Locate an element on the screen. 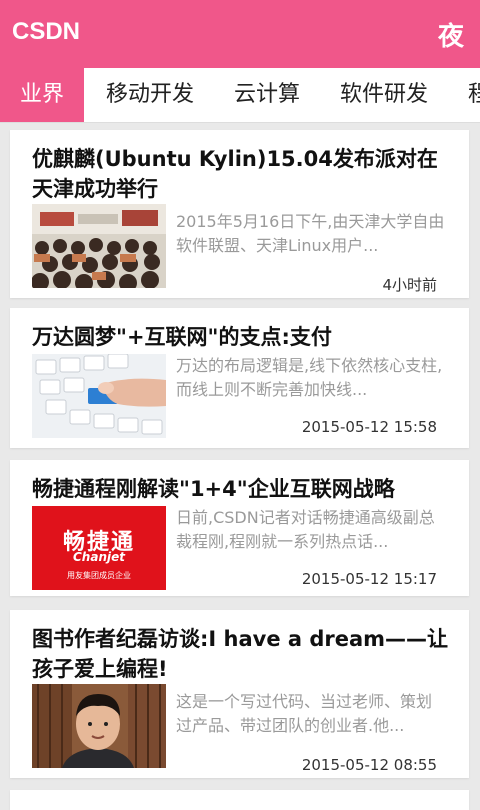 Image resolution: width=480 pixels, height=810 pixels. chanjet-logo: 畅捷通 Chanjet 用友集团成员企业 is located at coordinates (99, 548).